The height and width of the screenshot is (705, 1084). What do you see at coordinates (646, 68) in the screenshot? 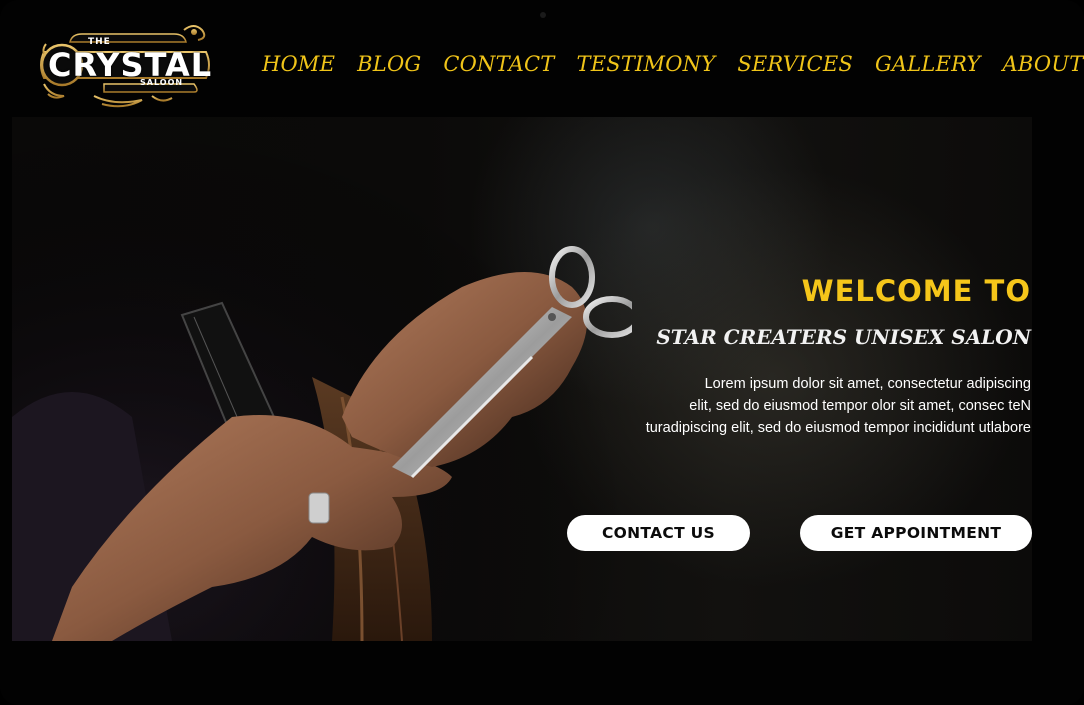
I see `nav-testimony: TESTIMONY` at bounding box center [646, 68].